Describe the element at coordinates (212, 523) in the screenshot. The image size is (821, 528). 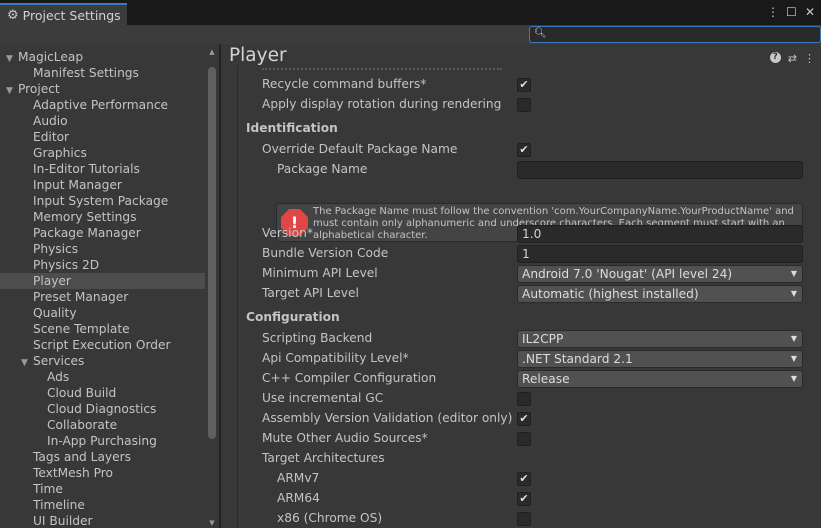
I see `scroll-down-arrow-icon: ▼` at that location.